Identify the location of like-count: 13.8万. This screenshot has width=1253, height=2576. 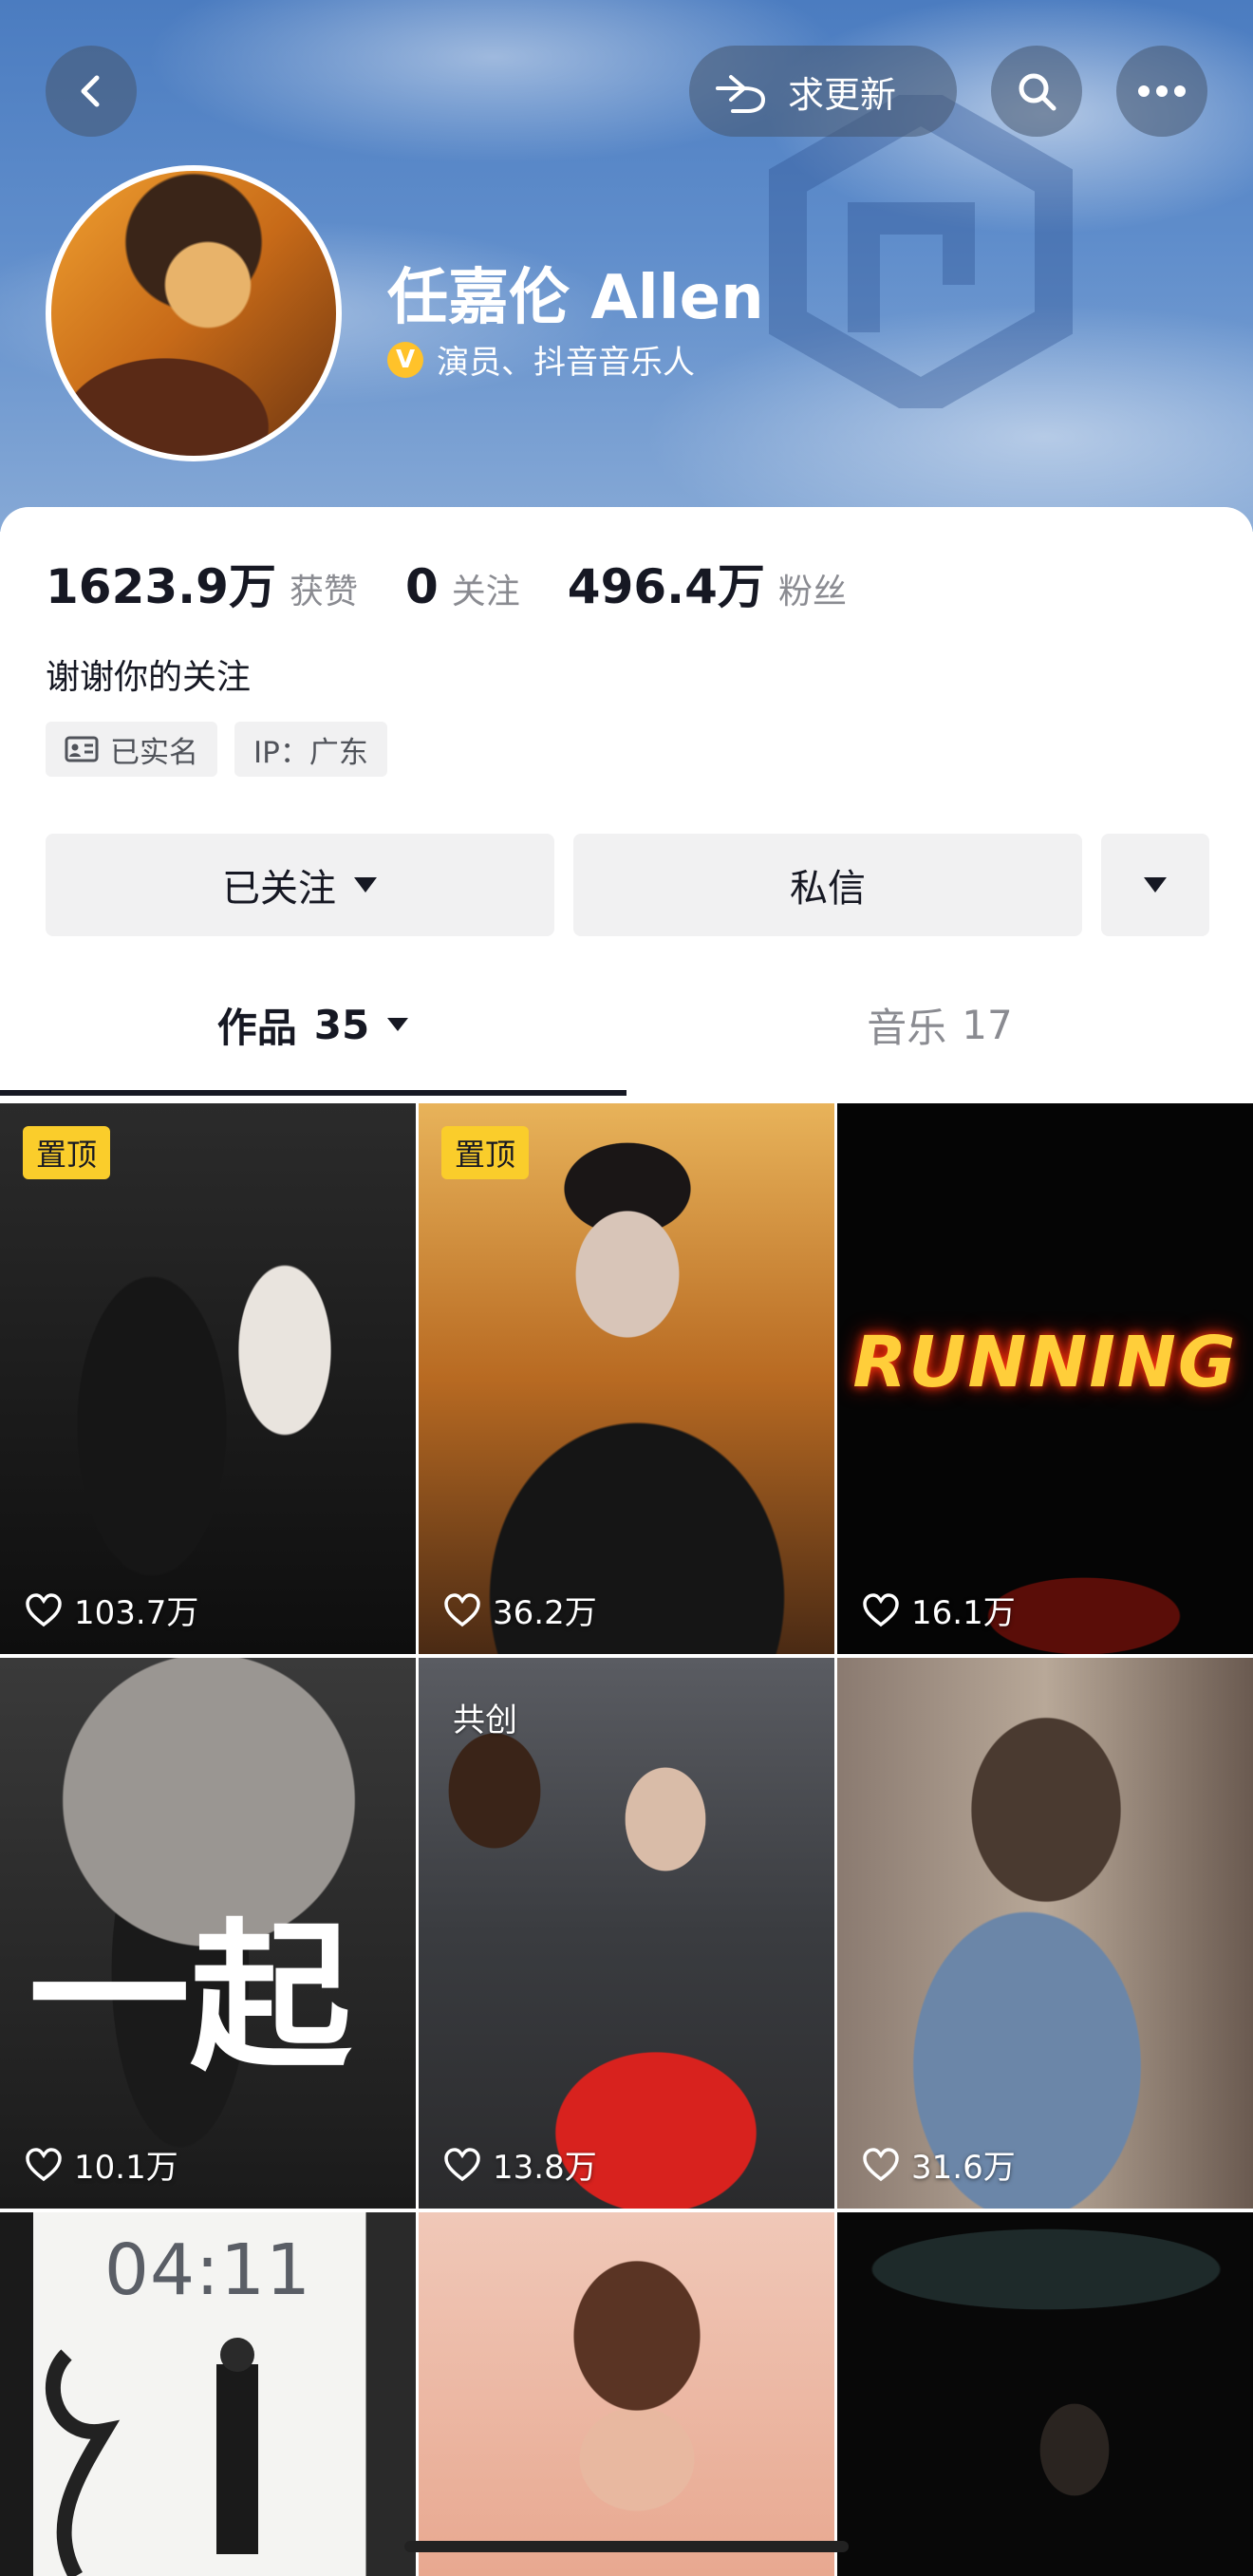
(520, 2164).